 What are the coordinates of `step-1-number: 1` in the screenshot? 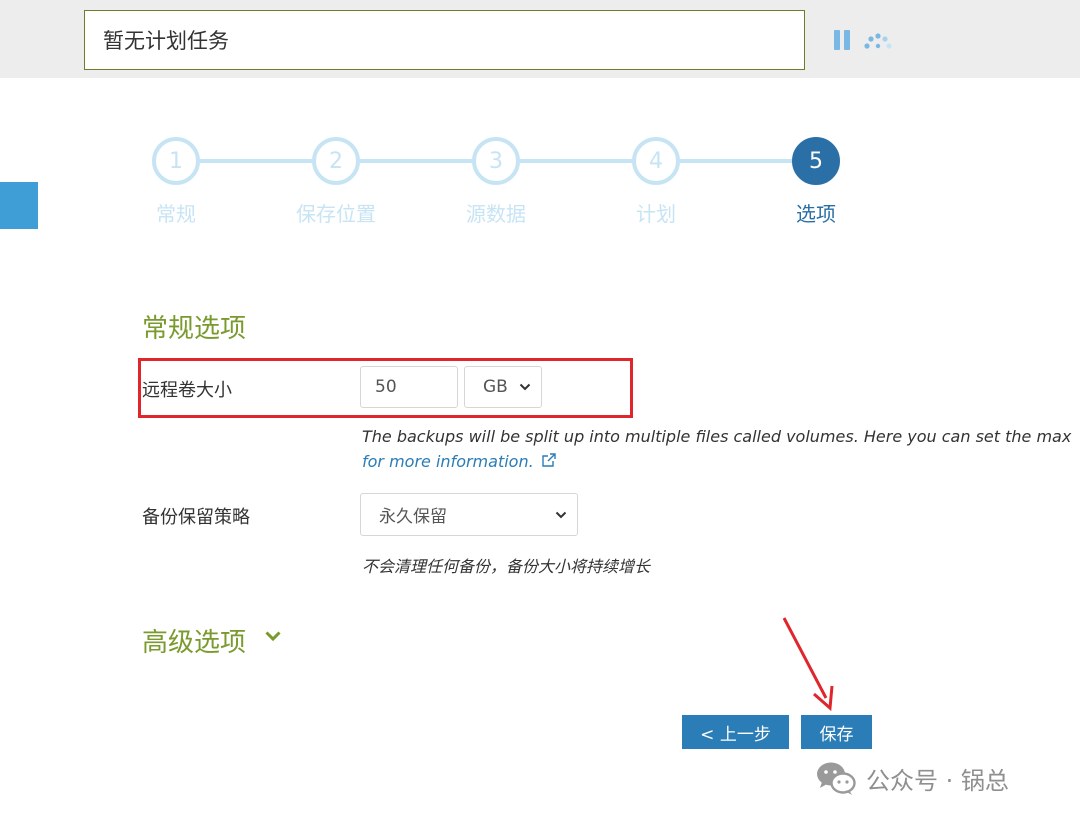 It's located at (176, 161).